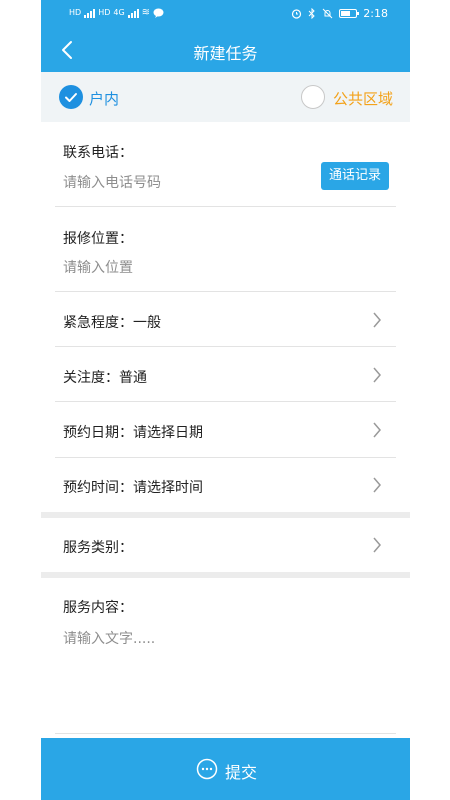 Image resolution: width=450 pixels, height=800 pixels. Describe the element at coordinates (225, 97) in the screenshot. I see `location-type-selector: 户内 公共区域` at that location.